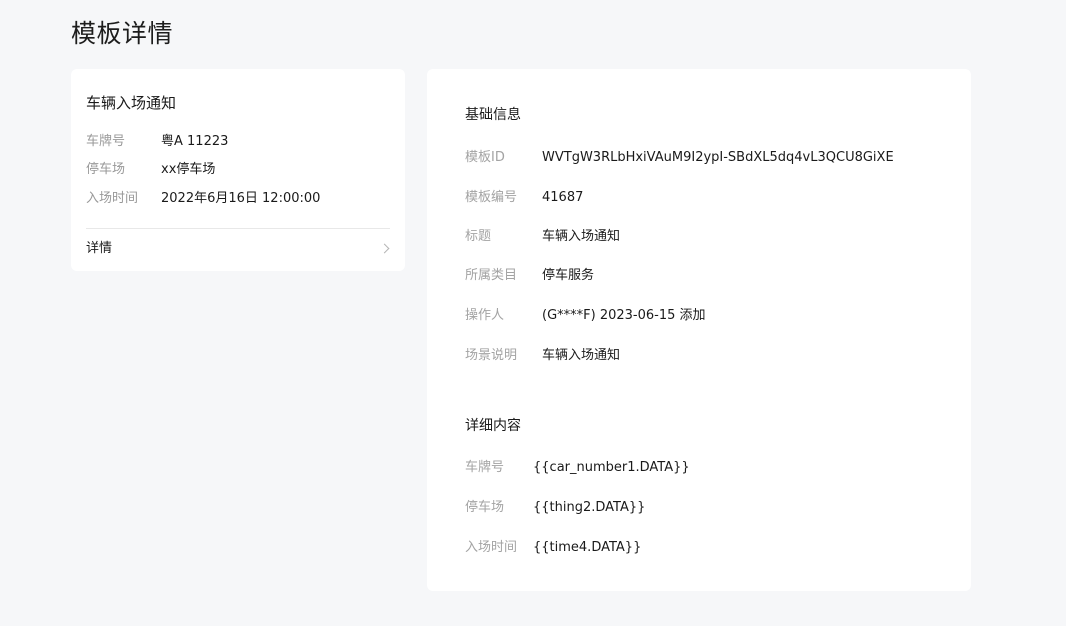 Image resolution: width=1066 pixels, height=626 pixels. What do you see at coordinates (485, 467) in the screenshot?
I see `detail-label: 车牌号` at bounding box center [485, 467].